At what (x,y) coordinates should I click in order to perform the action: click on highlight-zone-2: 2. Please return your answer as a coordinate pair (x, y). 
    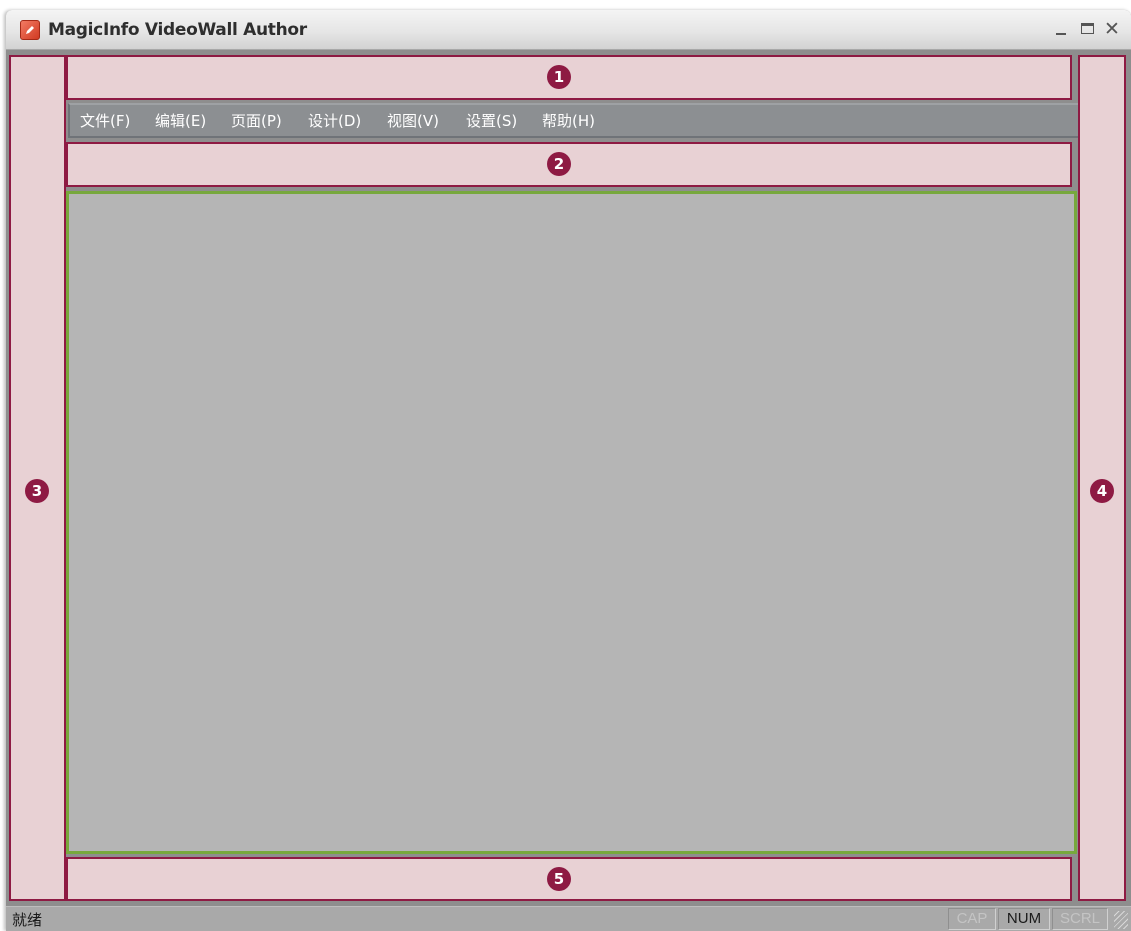
    Looking at the image, I should click on (569, 164).